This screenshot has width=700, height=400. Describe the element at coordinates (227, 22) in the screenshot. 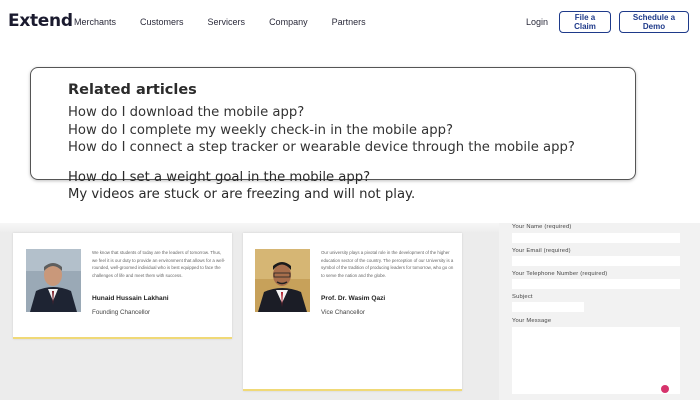

I see `nav-servicers: Servicers` at that location.